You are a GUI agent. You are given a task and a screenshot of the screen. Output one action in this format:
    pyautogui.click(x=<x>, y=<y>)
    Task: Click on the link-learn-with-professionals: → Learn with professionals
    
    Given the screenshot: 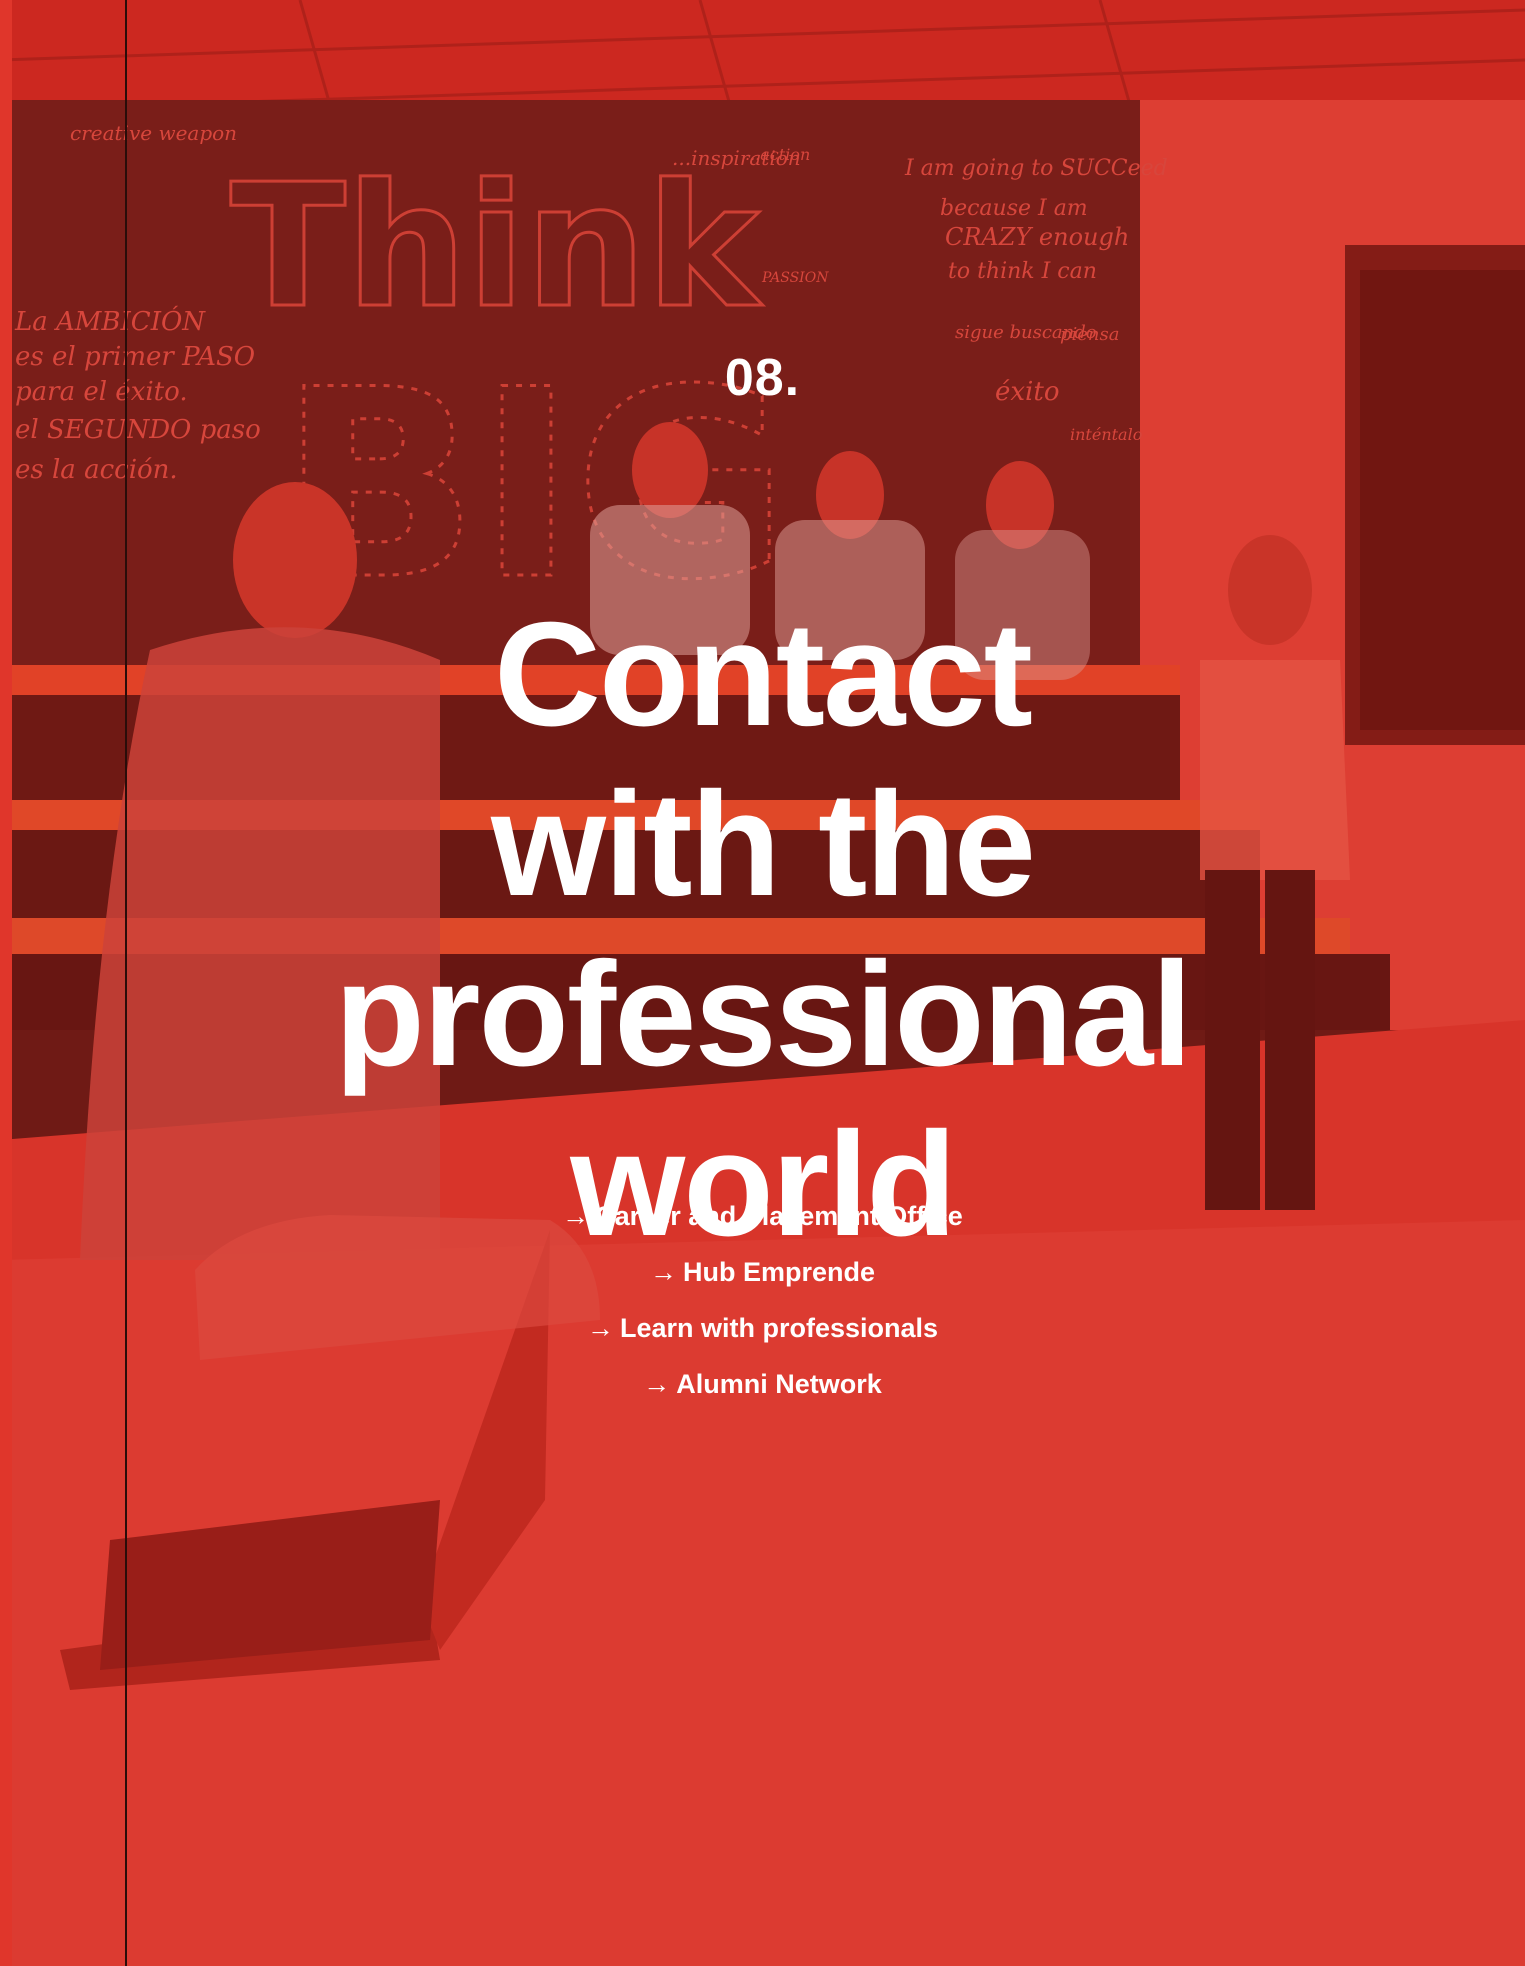 What is the action you would take?
    pyautogui.click(x=762, y=1336)
    